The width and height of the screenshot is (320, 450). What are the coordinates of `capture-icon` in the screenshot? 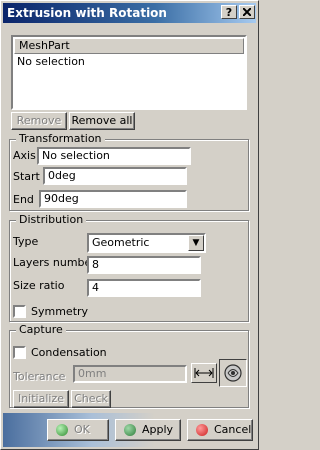 It's located at (233, 373).